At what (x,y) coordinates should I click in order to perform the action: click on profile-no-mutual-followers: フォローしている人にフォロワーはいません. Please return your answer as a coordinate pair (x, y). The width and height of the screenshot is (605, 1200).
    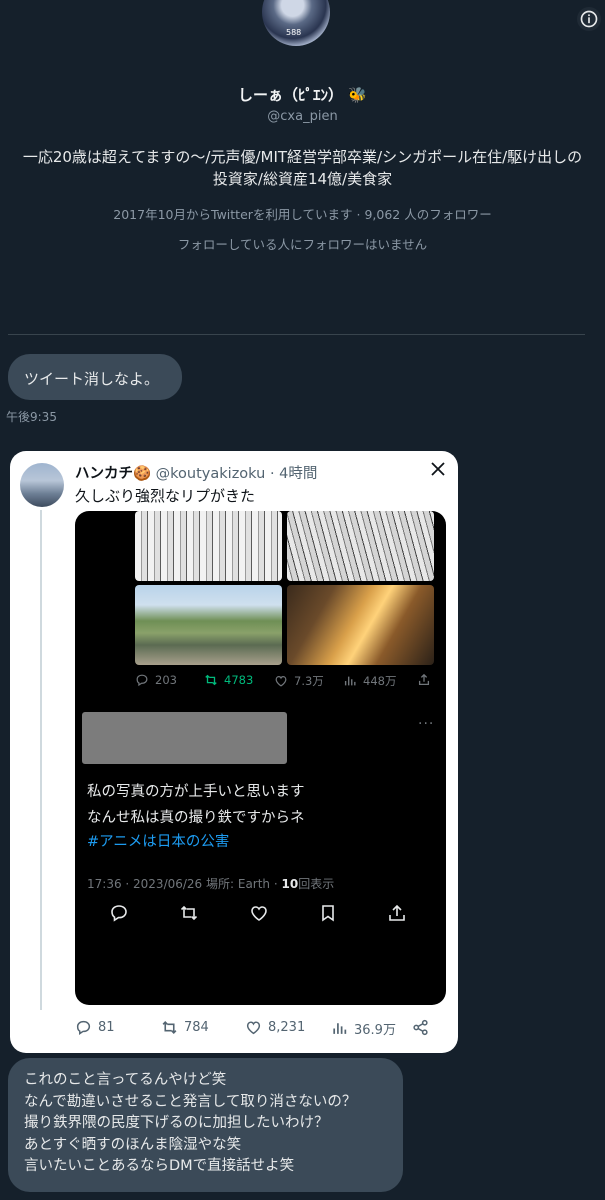
    Looking at the image, I should click on (302, 244).